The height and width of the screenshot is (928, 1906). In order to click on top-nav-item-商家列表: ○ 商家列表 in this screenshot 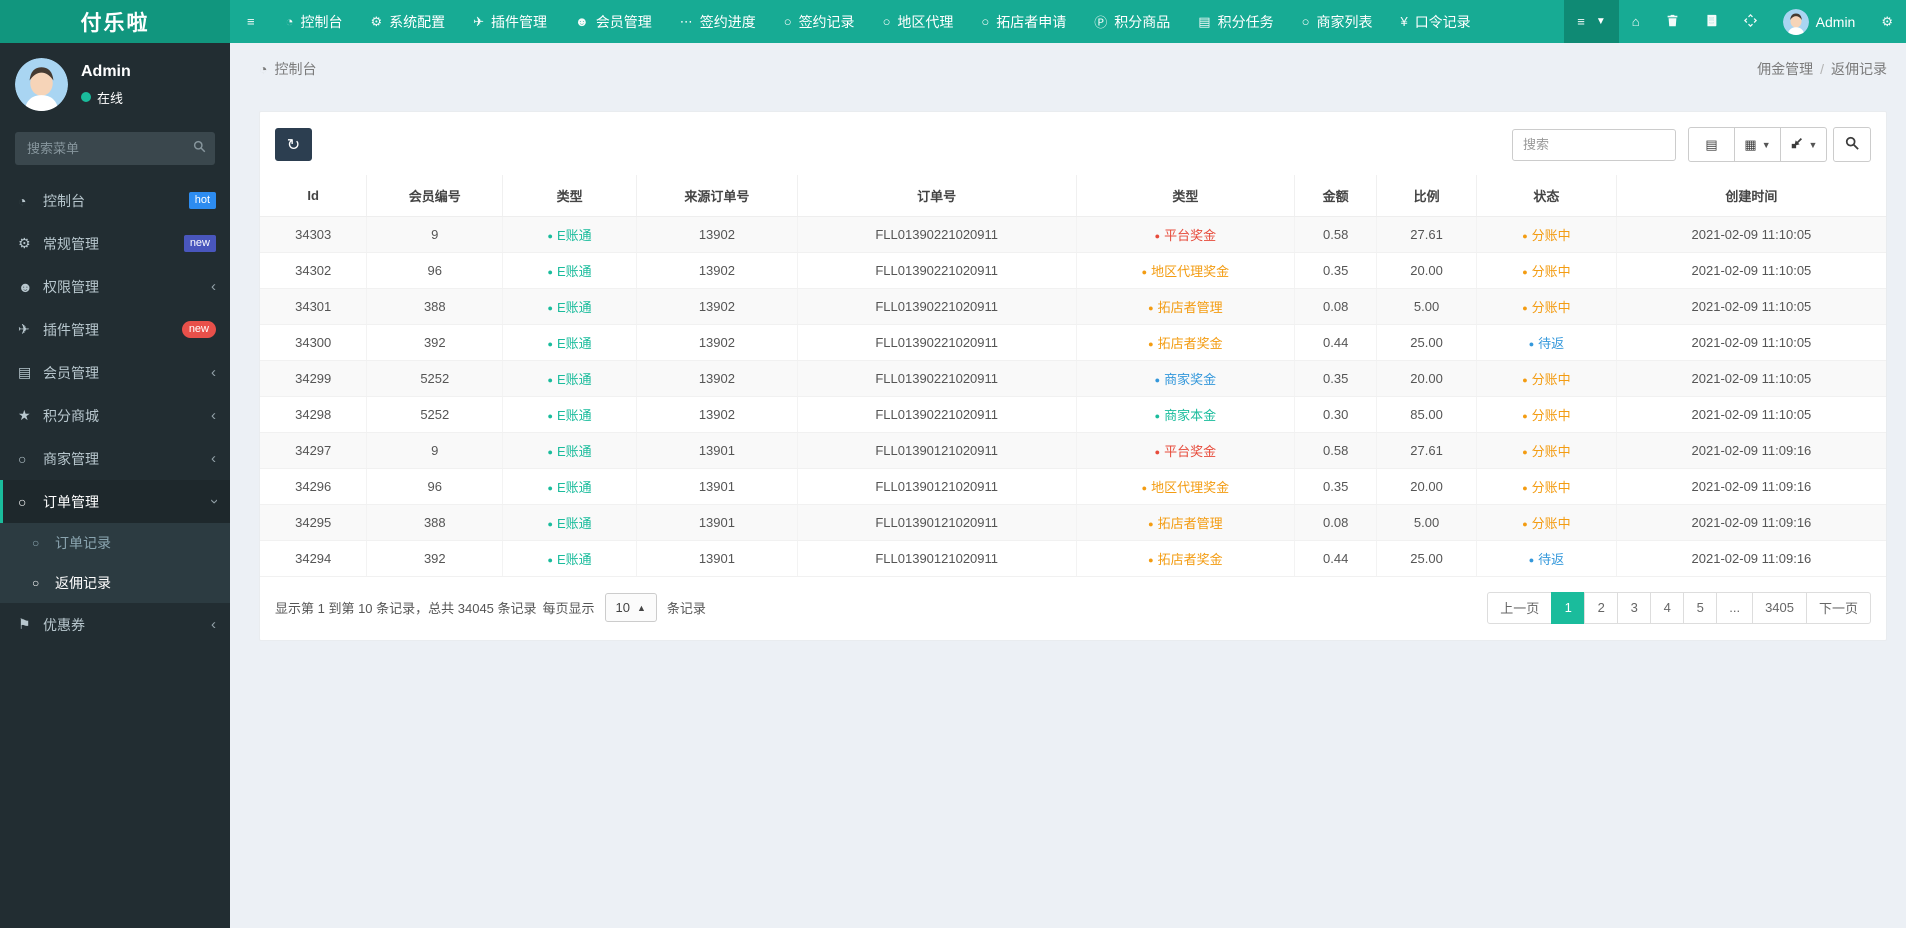, I will do `click(1337, 21)`.